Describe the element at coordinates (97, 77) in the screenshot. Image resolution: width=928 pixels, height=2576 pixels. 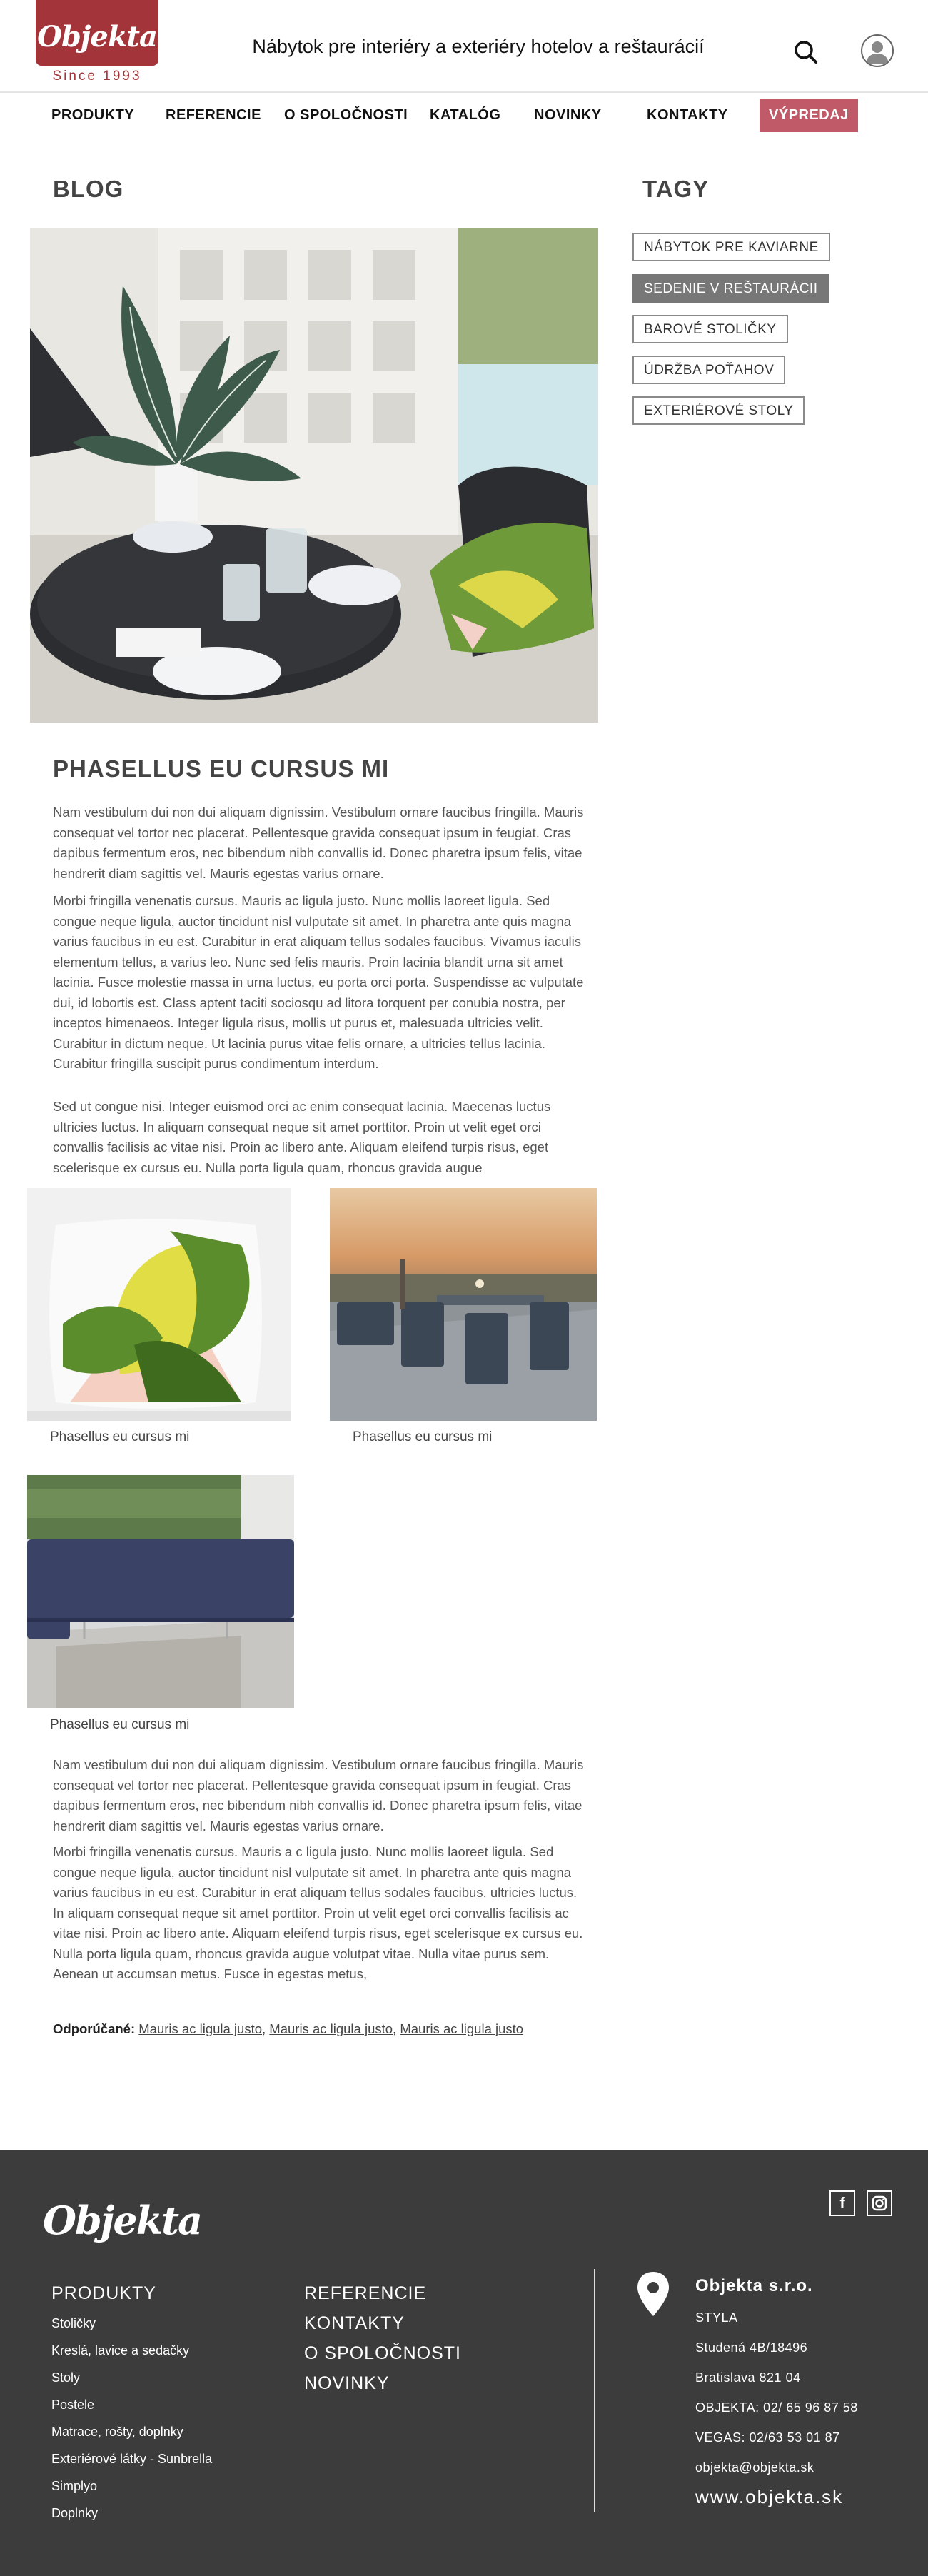
I see `since-label: Since 1993` at that location.